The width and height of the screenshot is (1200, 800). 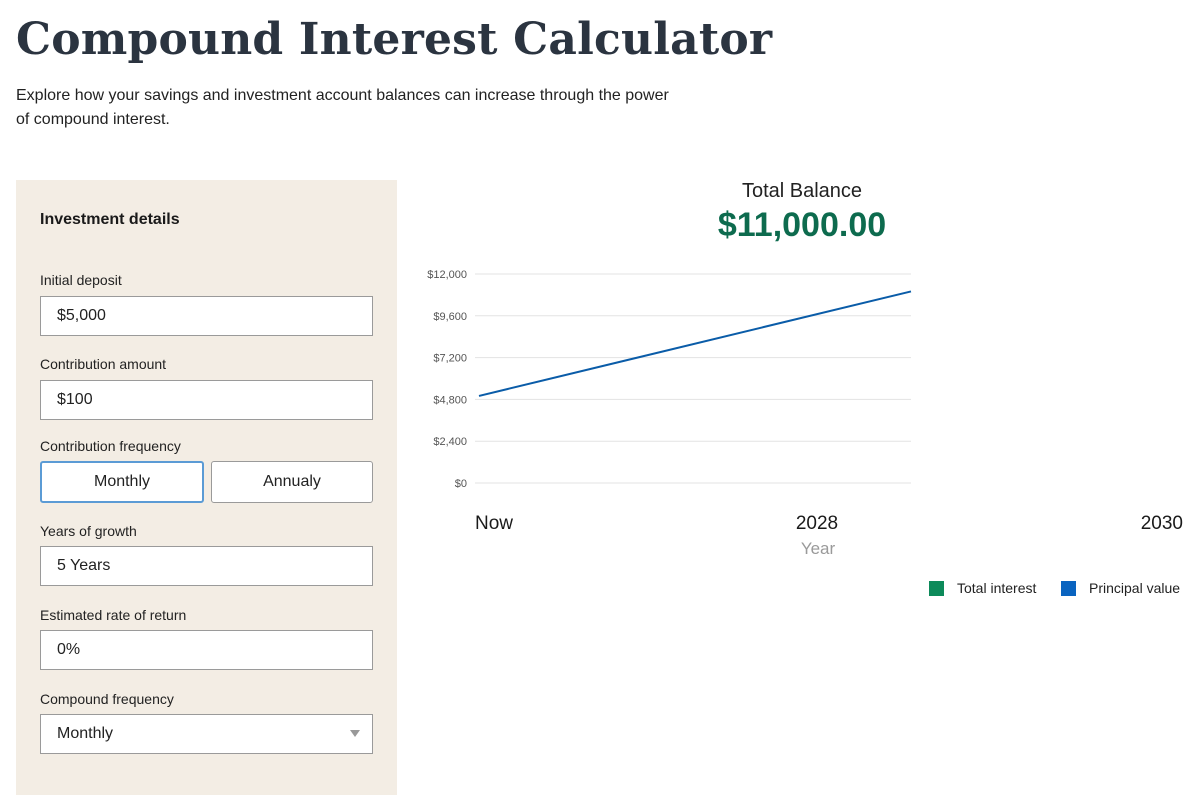 What do you see at coordinates (206, 650) in the screenshot?
I see `rate-of-return-input: 0%` at bounding box center [206, 650].